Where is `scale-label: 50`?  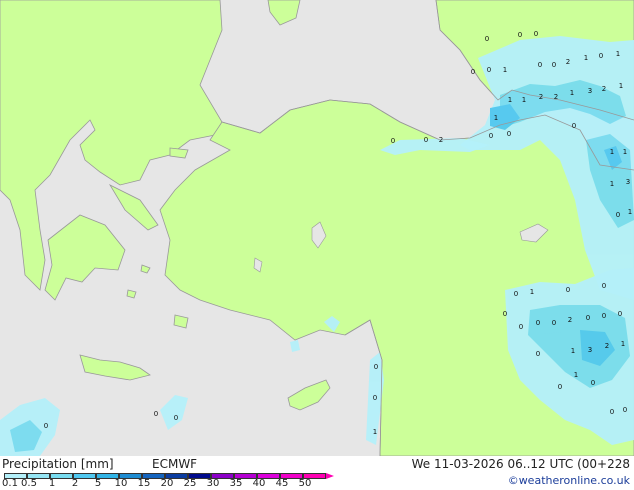 scale-label: 50 is located at coordinates (305, 483).